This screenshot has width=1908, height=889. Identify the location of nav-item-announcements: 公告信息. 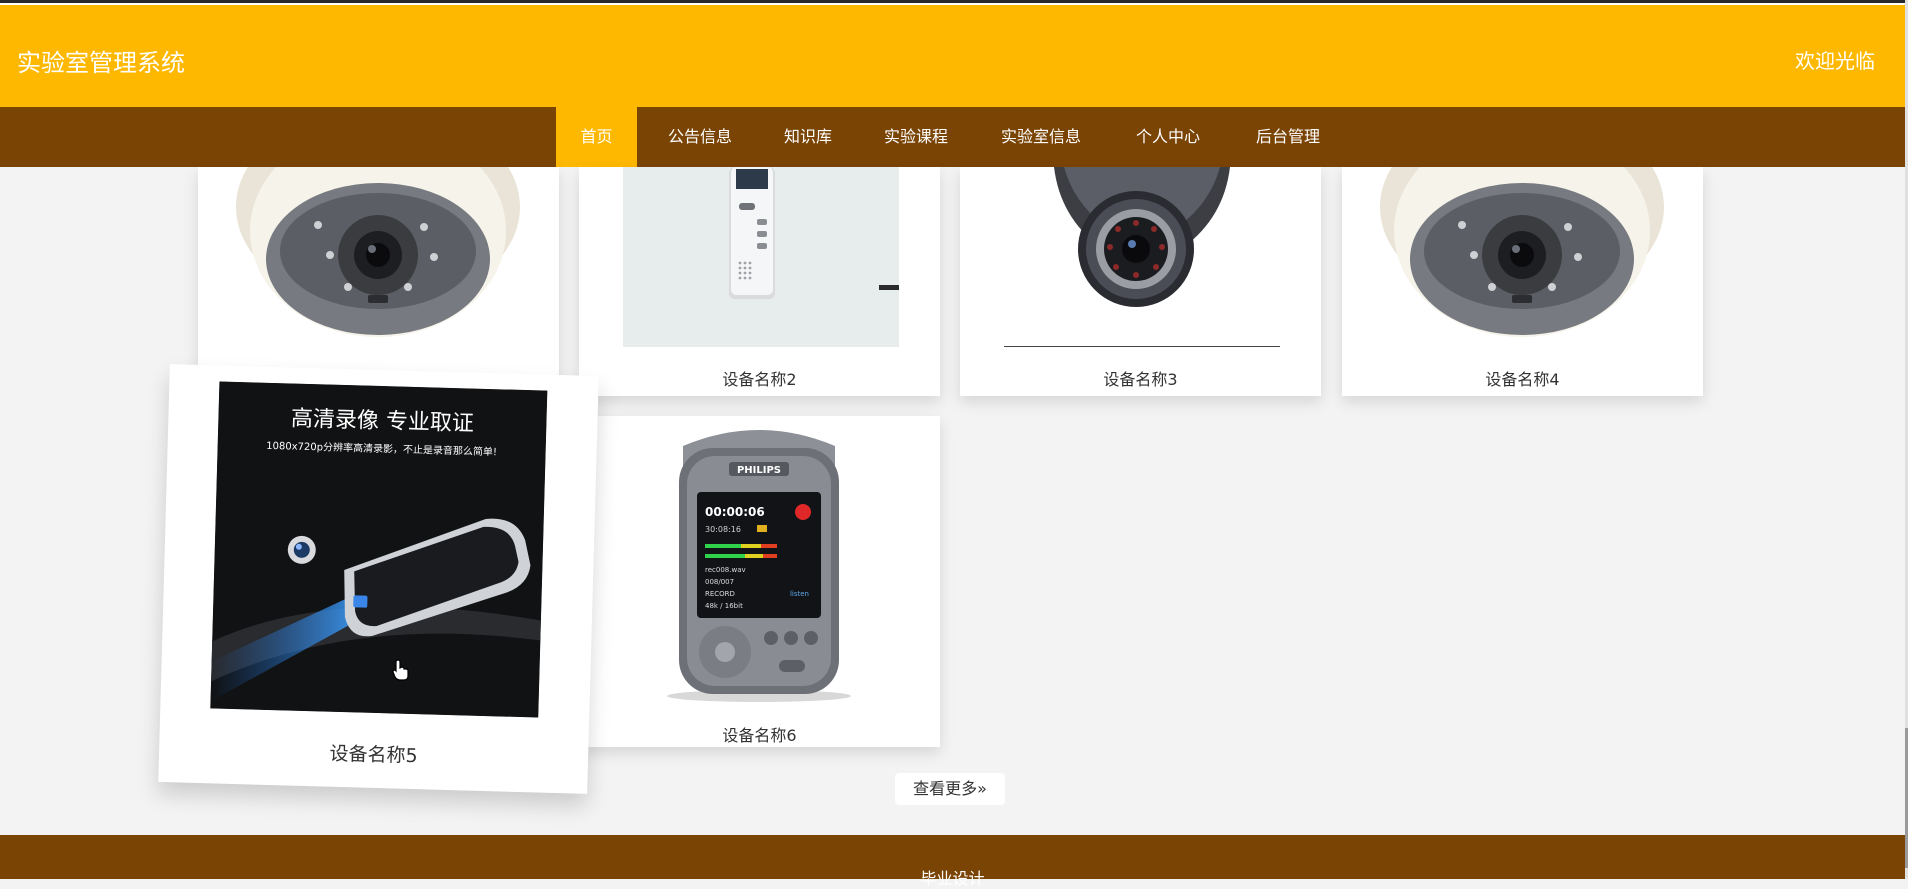
(700, 137).